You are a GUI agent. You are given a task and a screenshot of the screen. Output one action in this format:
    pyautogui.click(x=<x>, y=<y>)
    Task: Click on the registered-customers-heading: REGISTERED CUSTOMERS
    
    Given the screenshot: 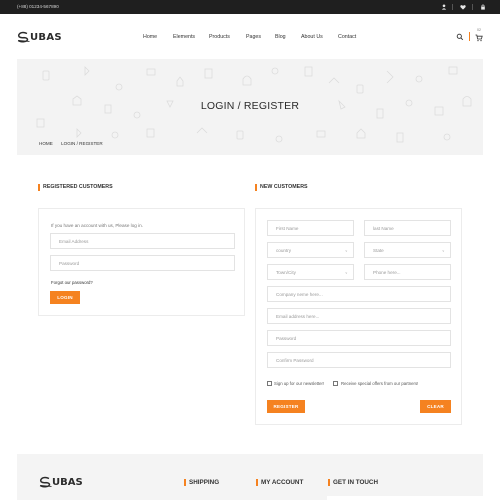 What is the action you would take?
    pyautogui.click(x=75, y=187)
    